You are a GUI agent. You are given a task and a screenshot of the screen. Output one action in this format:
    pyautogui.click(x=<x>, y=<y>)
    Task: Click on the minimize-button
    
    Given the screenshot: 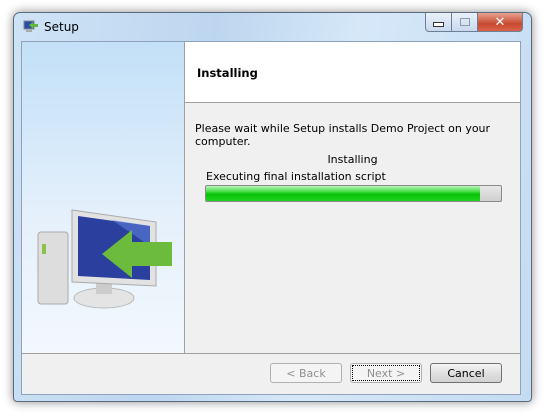 What is the action you would take?
    pyautogui.click(x=438, y=22)
    